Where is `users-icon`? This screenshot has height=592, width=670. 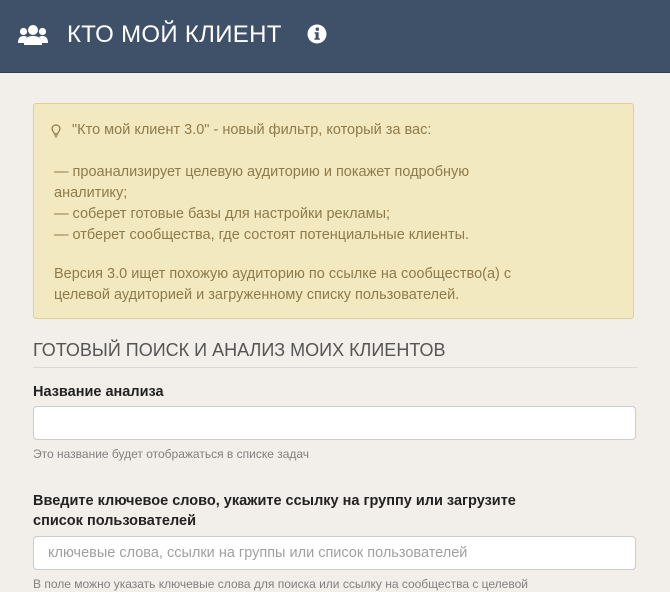
users-icon is located at coordinates (33, 35).